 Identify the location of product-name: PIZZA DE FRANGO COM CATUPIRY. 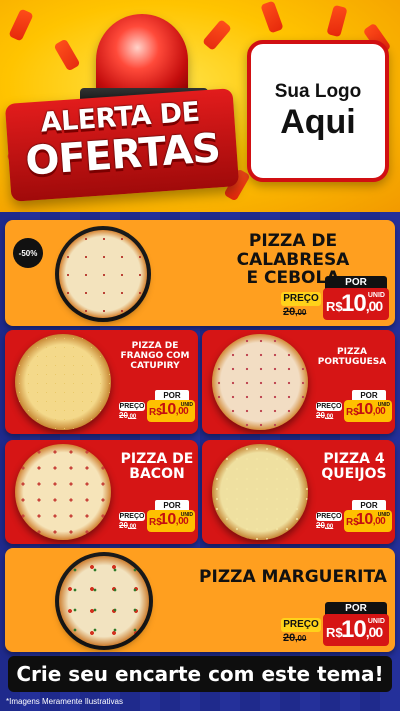
(155, 356).